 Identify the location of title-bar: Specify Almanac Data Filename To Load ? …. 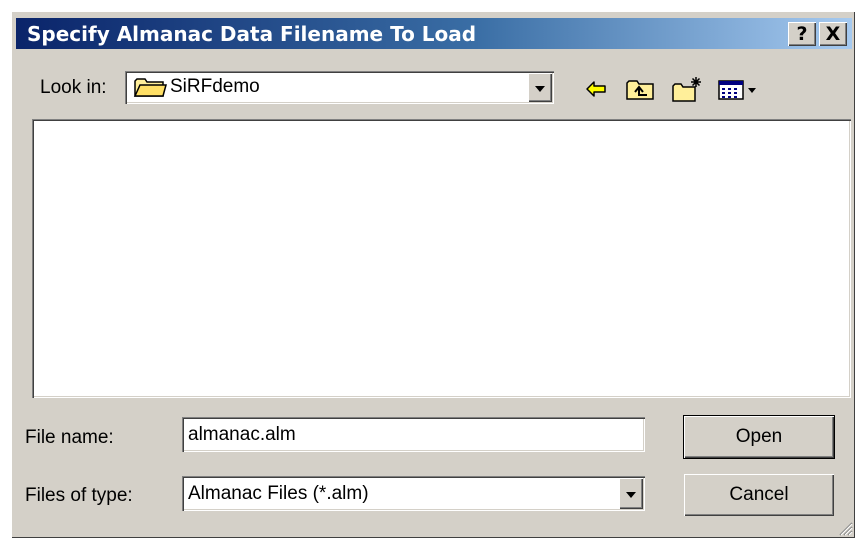
(434, 33).